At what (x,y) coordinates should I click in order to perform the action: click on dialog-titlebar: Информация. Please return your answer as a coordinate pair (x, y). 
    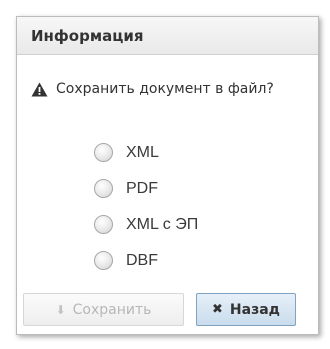
    Looking at the image, I should click on (167, 36).